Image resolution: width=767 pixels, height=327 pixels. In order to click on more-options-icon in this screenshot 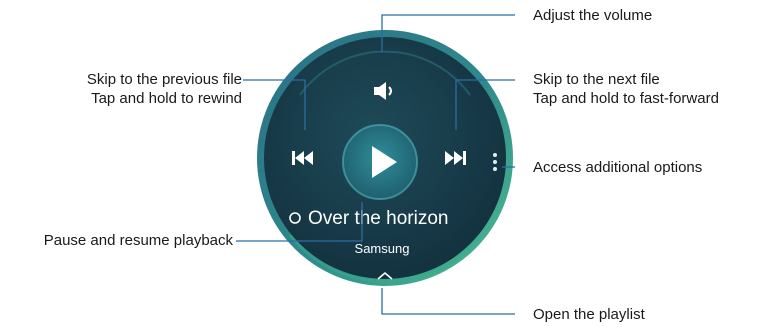, I will do `click(495, 162)`.